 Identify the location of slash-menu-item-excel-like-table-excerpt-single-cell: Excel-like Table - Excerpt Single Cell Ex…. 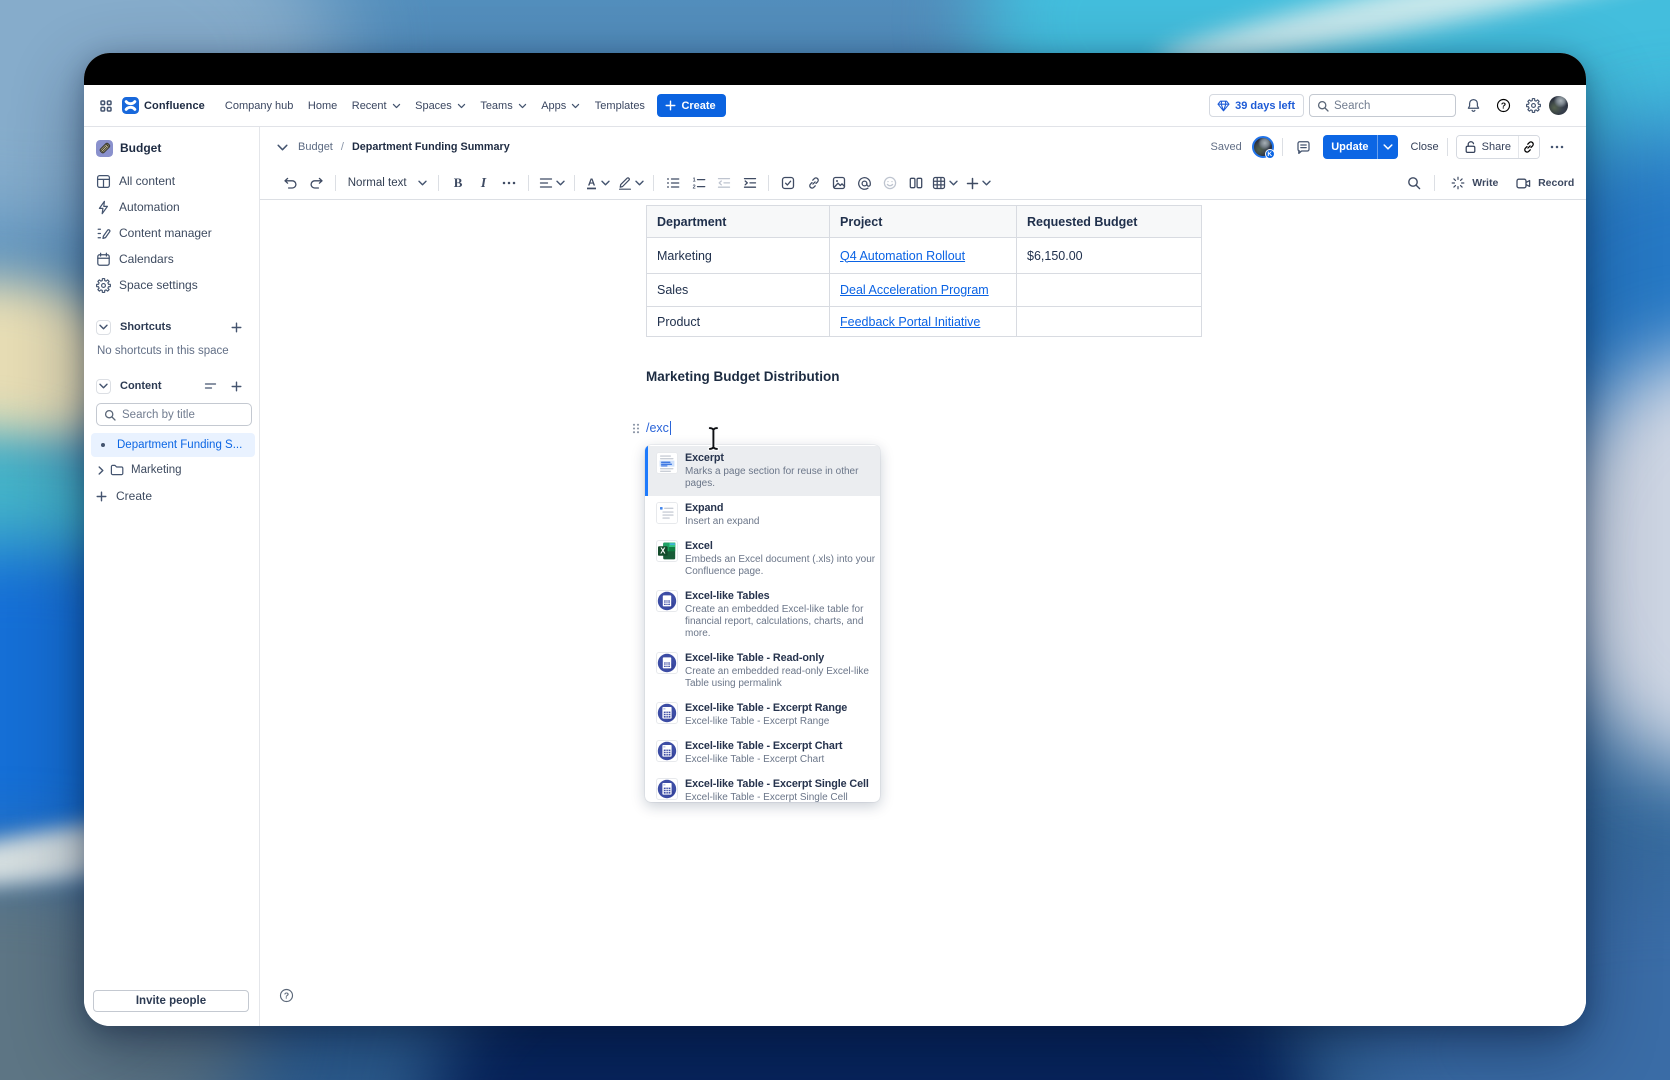
(762, 787).